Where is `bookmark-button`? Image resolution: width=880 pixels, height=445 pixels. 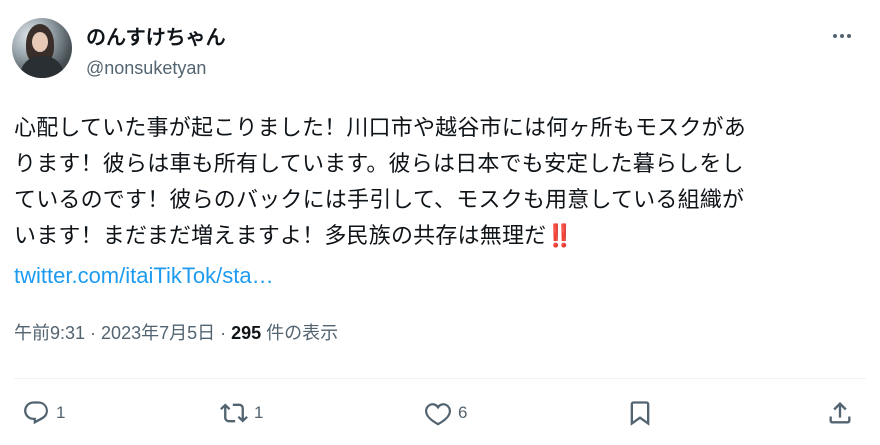 bookmark-button is located at coordinates (640, 413).